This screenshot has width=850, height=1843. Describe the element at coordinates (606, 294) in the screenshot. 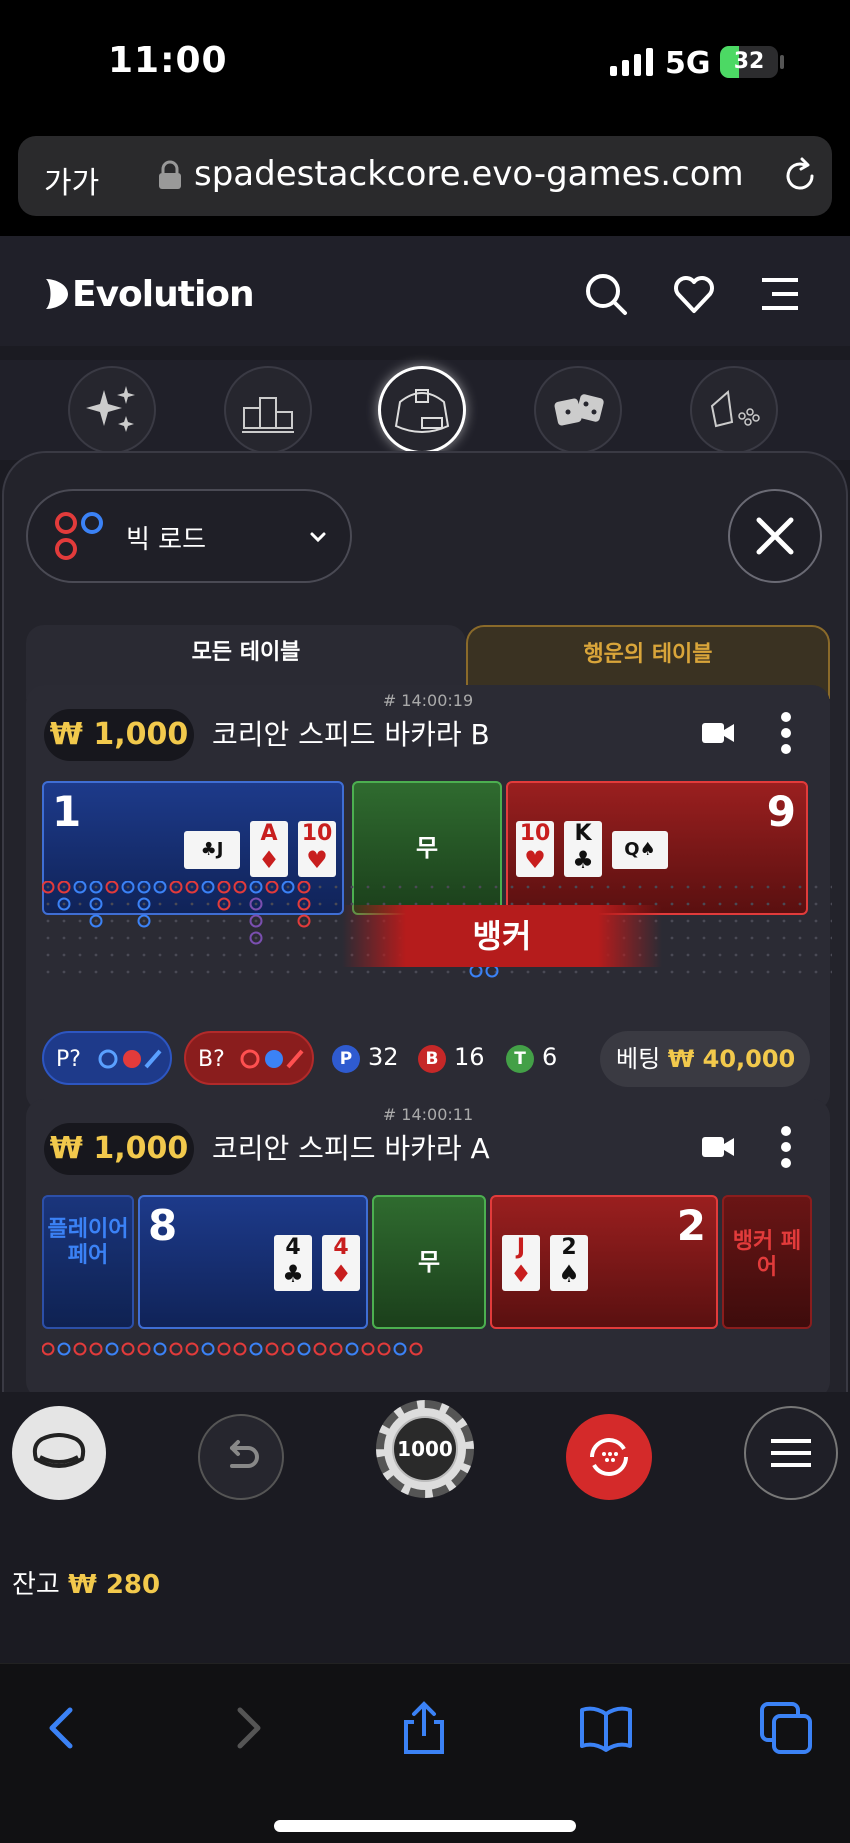

I see `search-icon` at that location.